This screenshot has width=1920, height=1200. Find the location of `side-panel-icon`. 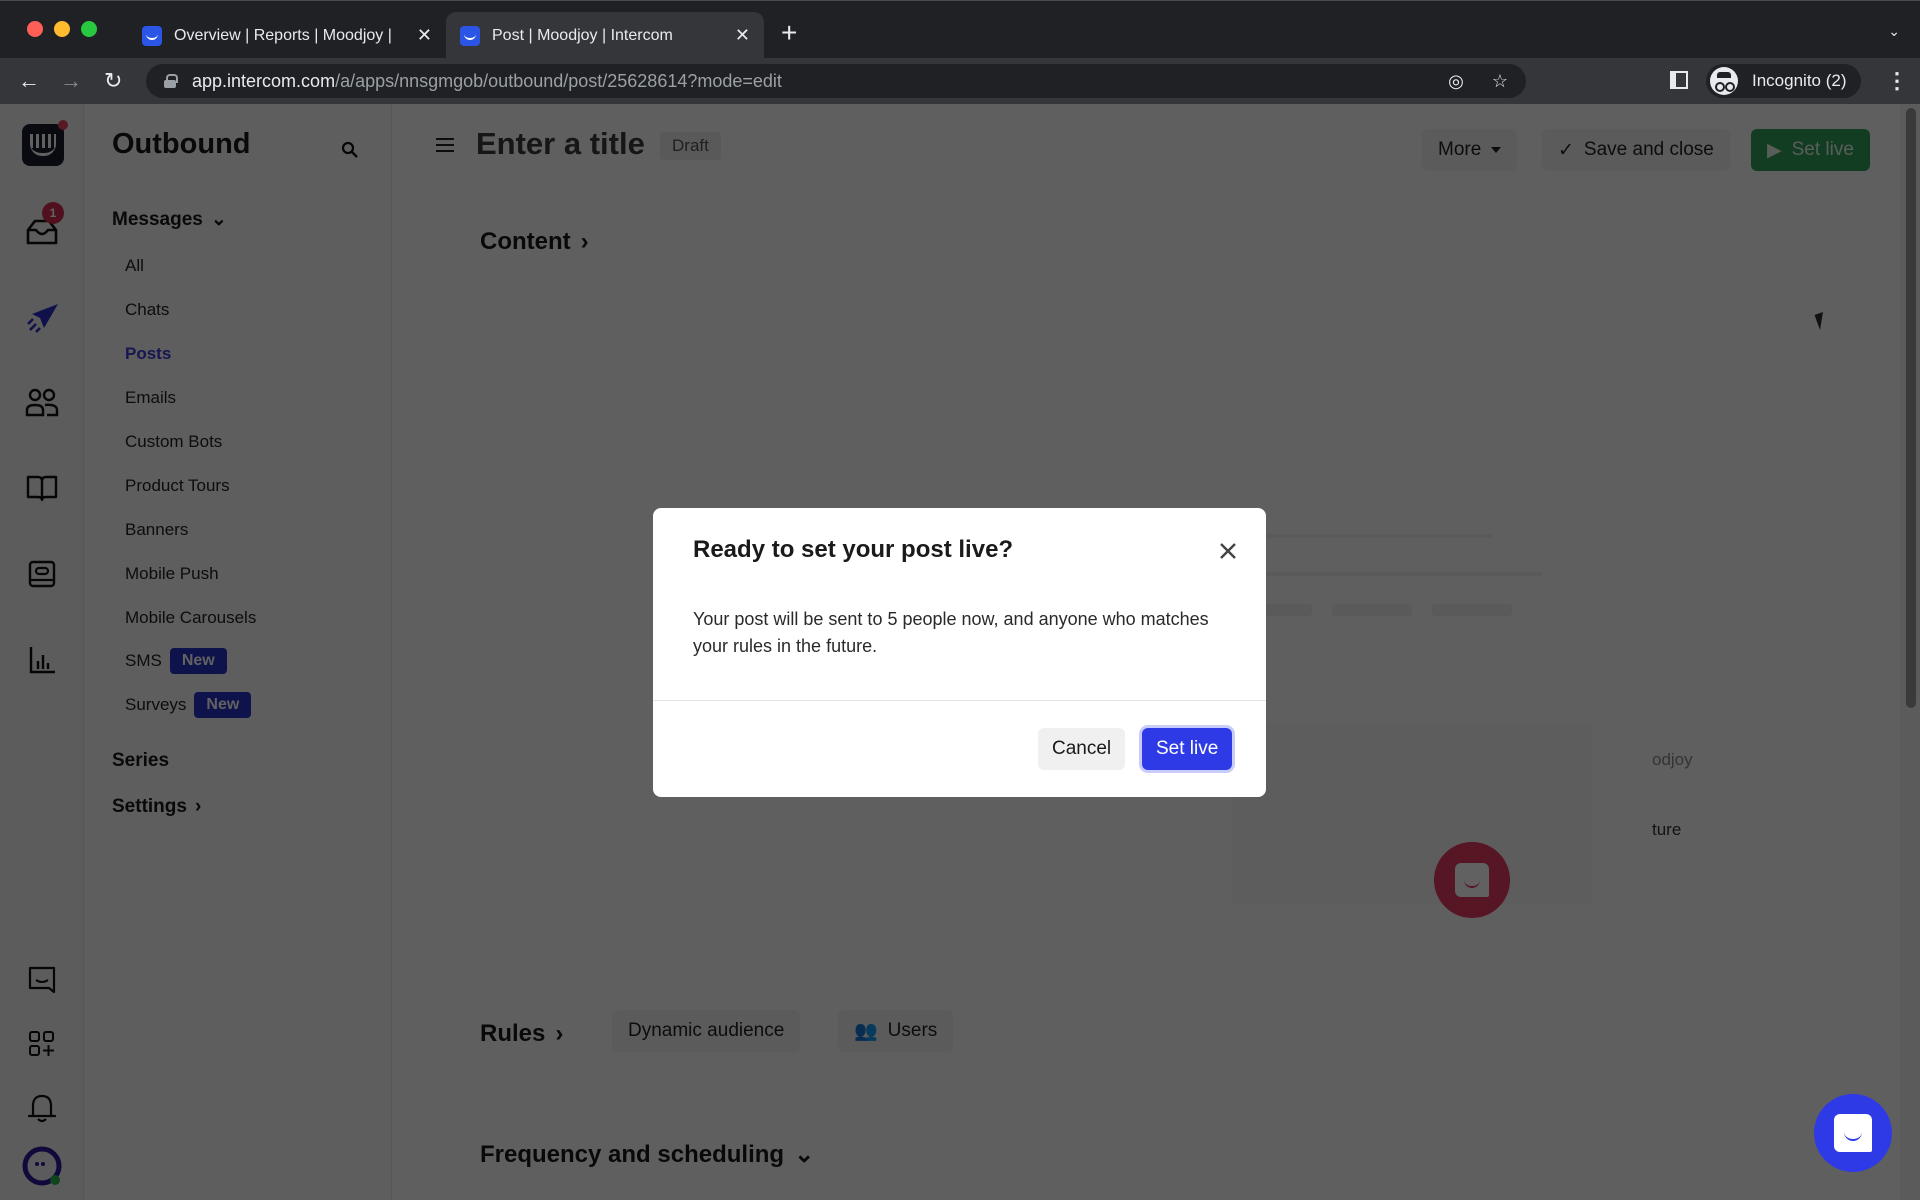

side-panel-icon is located at coordinates (1679, 80).